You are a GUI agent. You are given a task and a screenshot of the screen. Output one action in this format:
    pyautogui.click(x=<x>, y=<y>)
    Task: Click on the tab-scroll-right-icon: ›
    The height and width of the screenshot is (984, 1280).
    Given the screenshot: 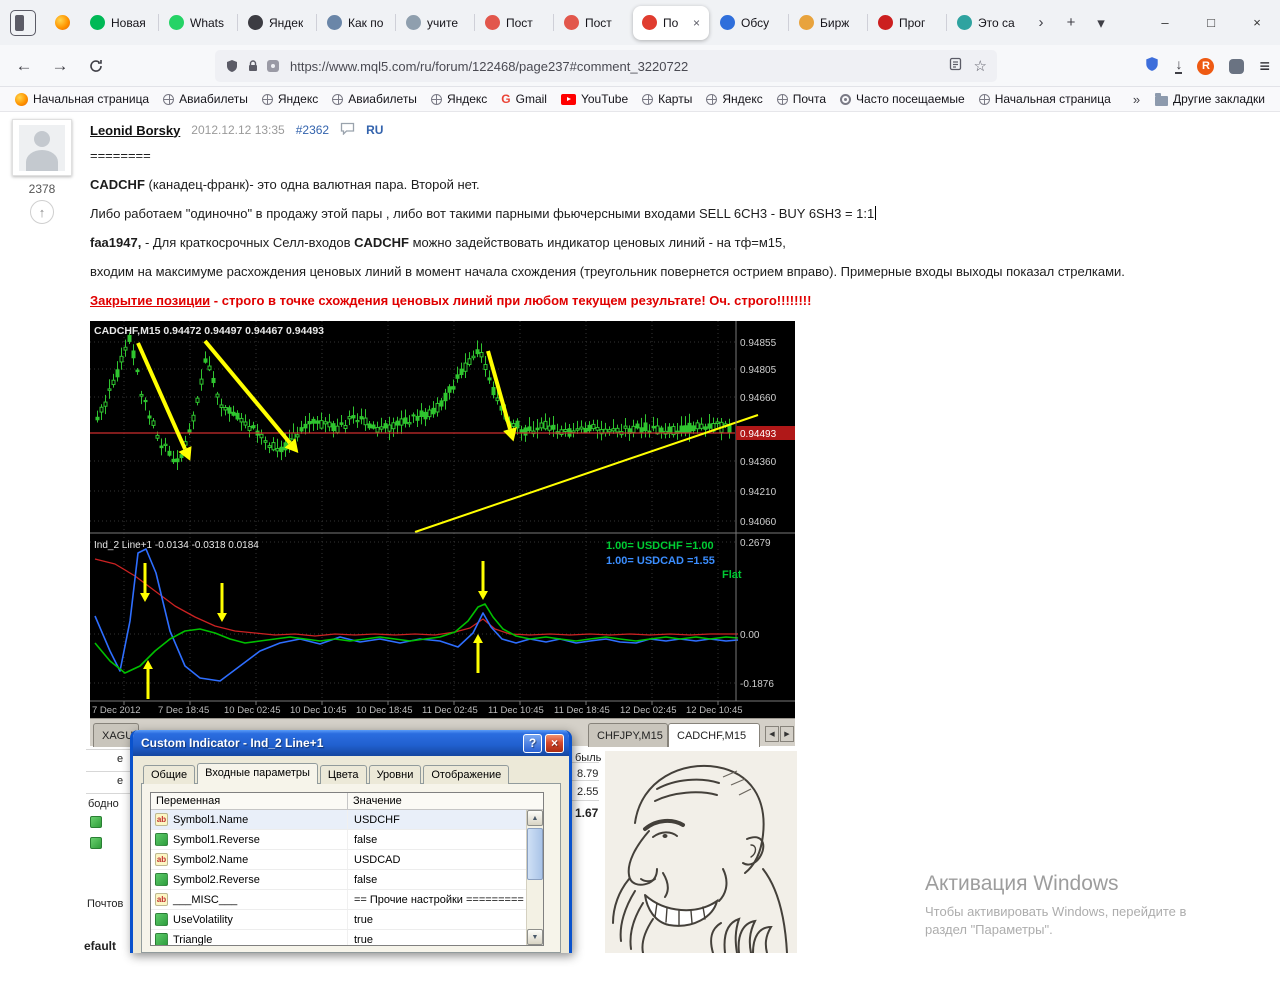 What is the action you would take?
    pyautogui.click(x=1041, y=23)
    